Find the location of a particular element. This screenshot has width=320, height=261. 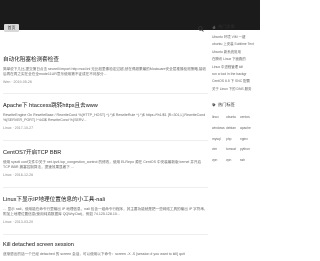

tag-link: php is located at coordinates (233, 139).